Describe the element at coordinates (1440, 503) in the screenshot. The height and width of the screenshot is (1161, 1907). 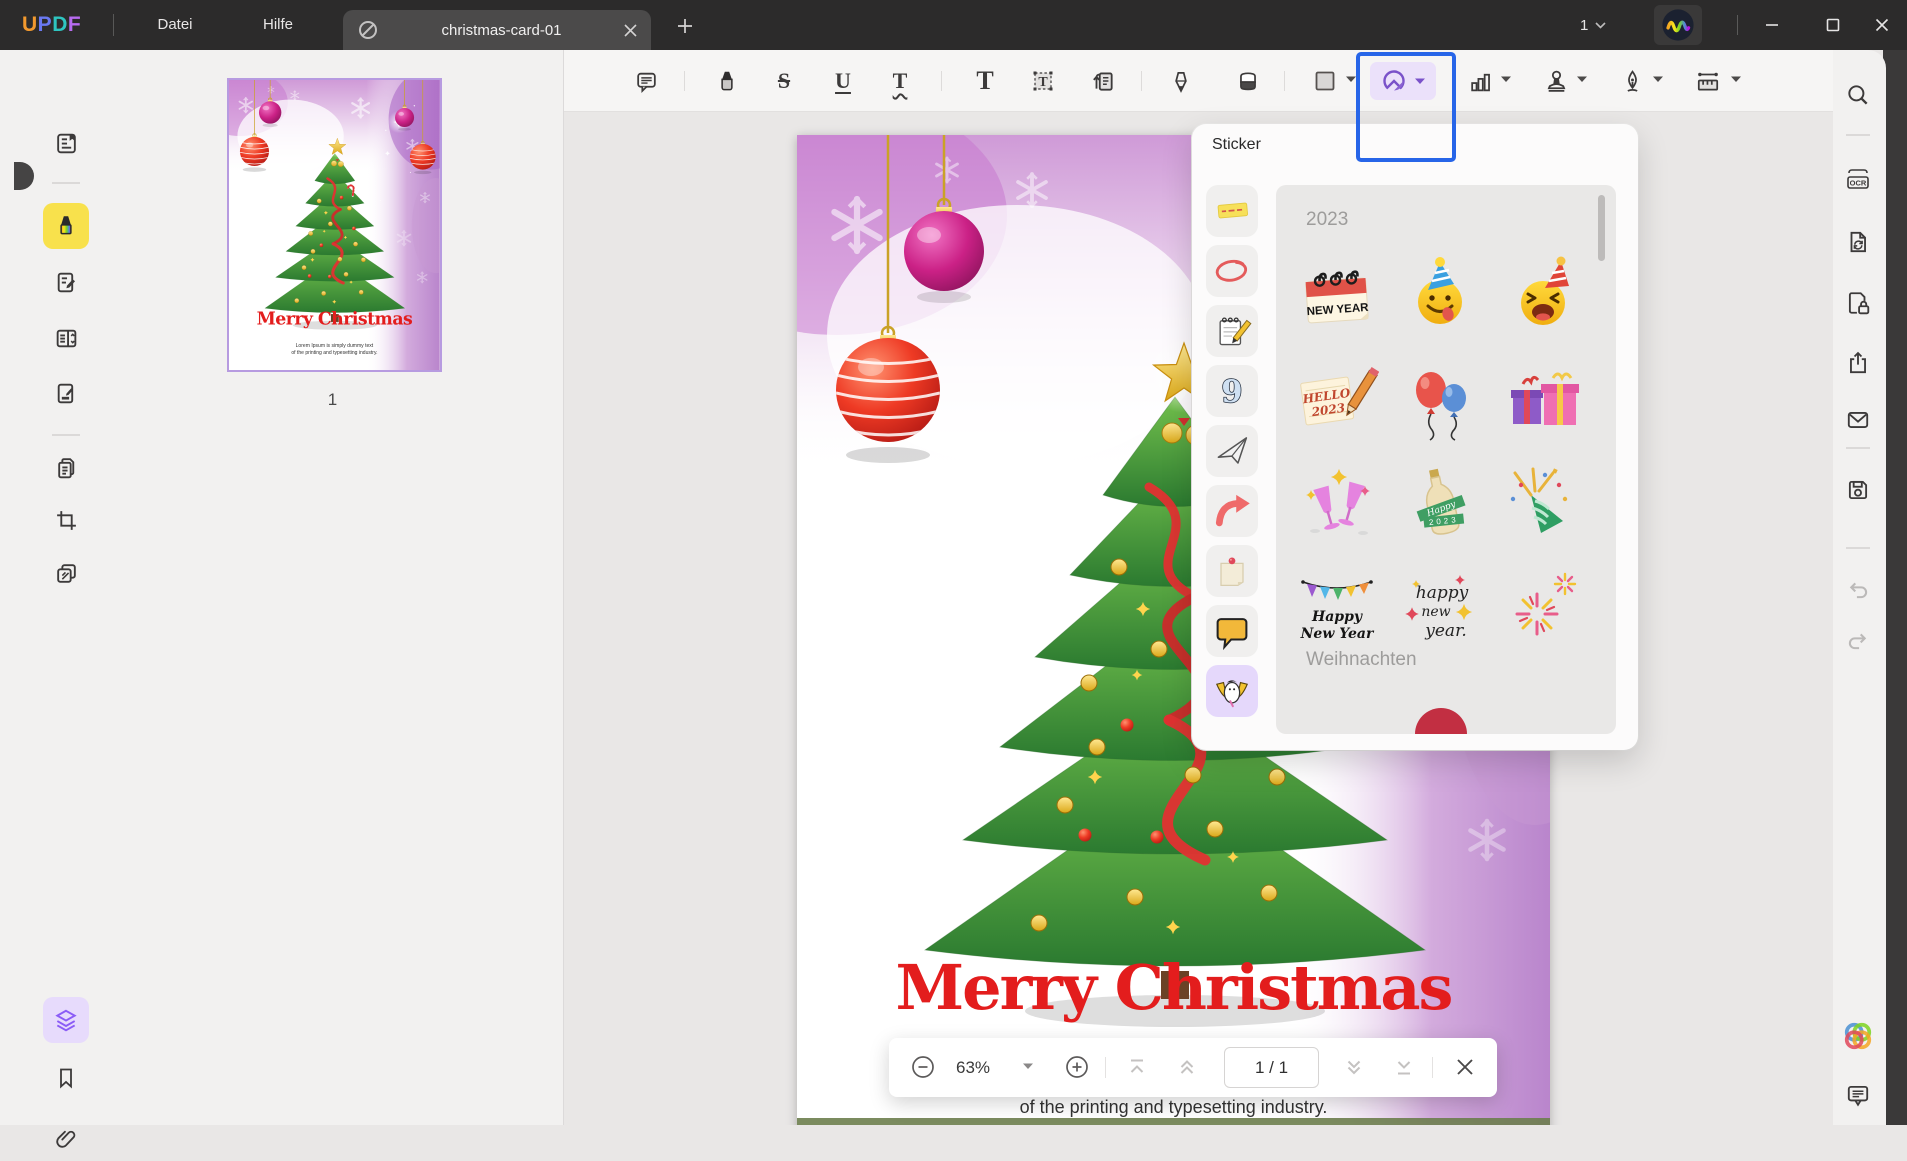
I see `sticker-champagne-bottle: Happy 2023` at that location.